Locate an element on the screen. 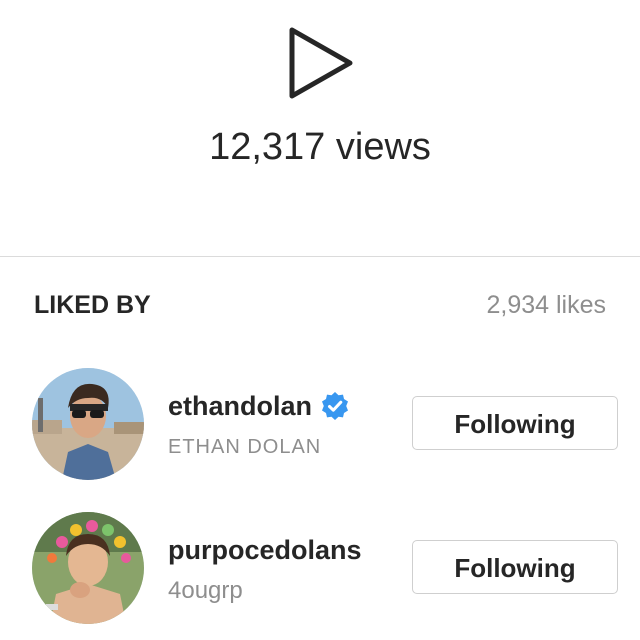 This screenshot has height=640, width=640. view-count: 12,317 views is located at coordinates (320, 147).